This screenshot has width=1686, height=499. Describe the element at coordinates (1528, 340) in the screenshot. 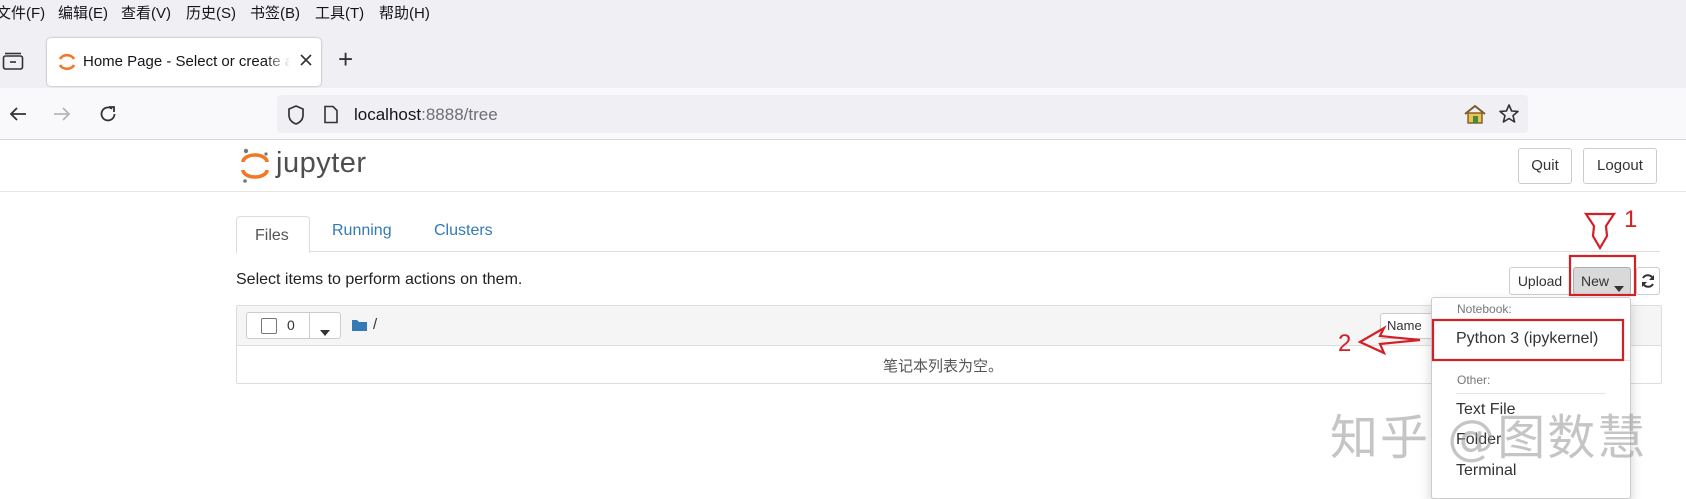

I see `python-item-highlight` at that location.